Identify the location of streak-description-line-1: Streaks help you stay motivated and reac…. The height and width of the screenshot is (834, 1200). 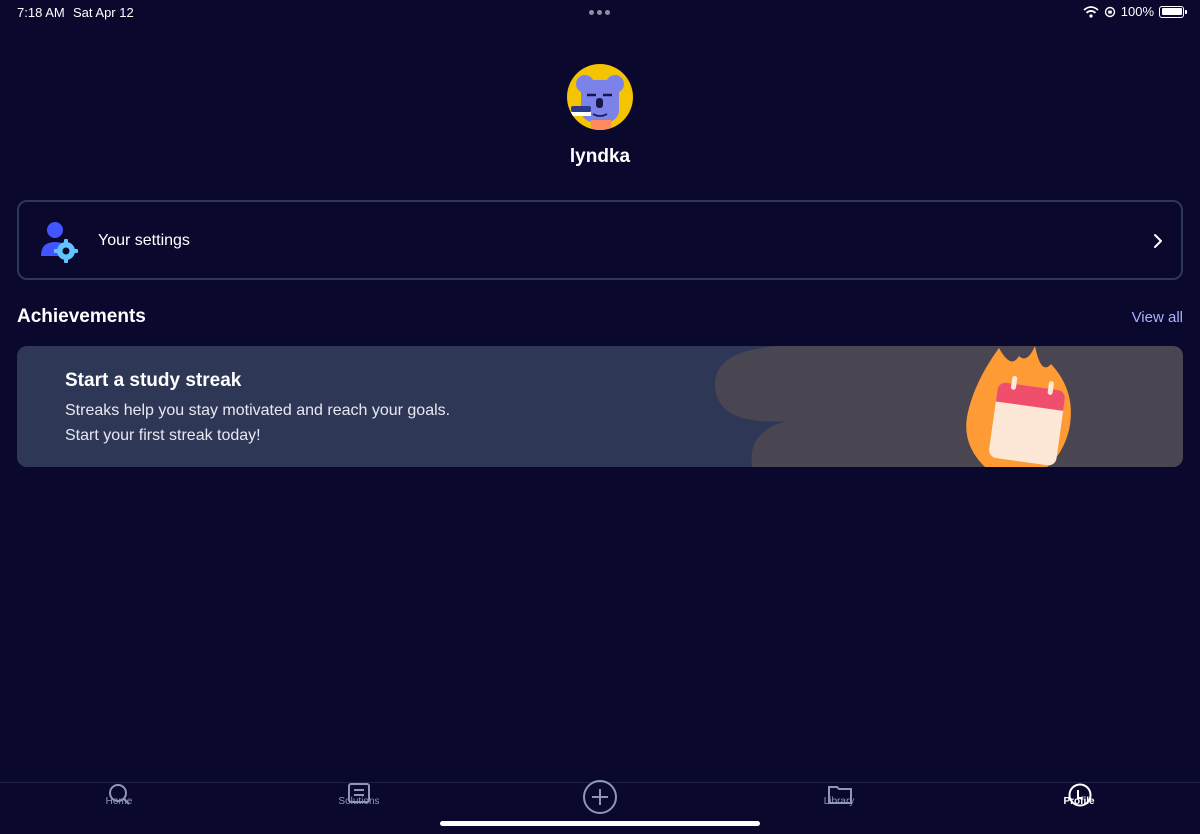
(258, 410).